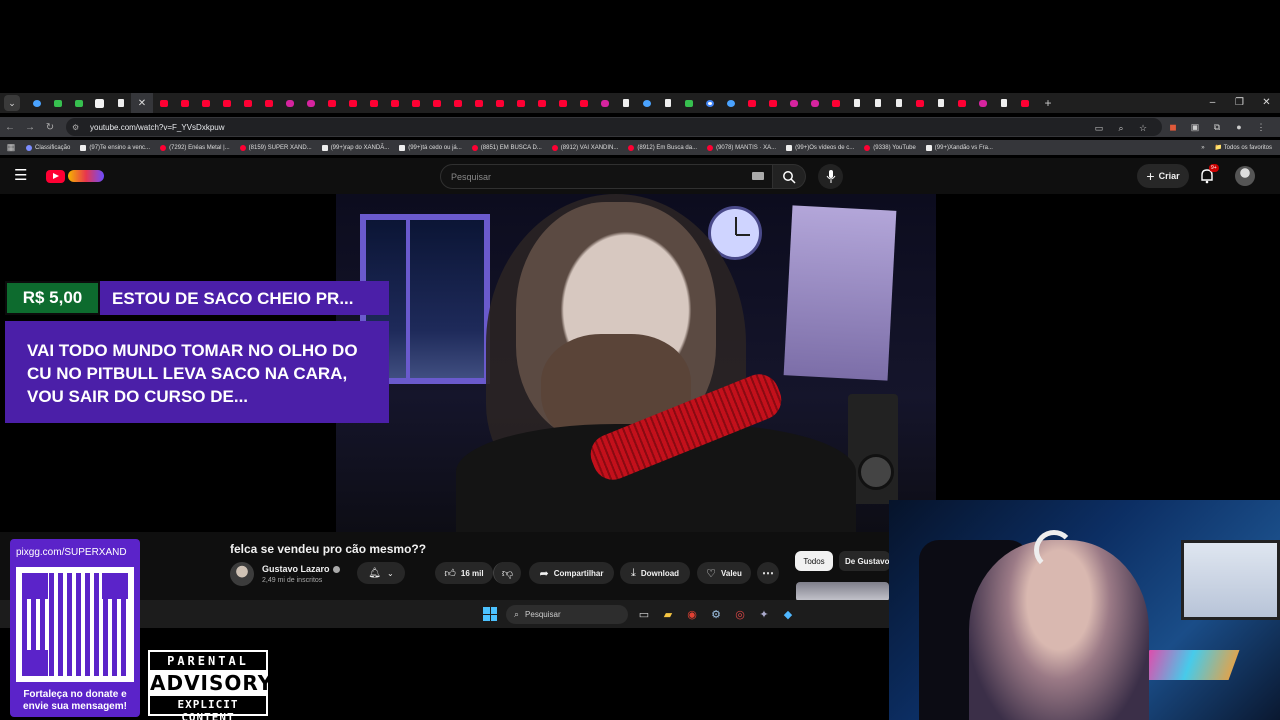 The image size is (1280, 720). Describe the element at coordinates (1143, 128) in the screenshot. I see `bookmark-star-icon: ☆` at that location.